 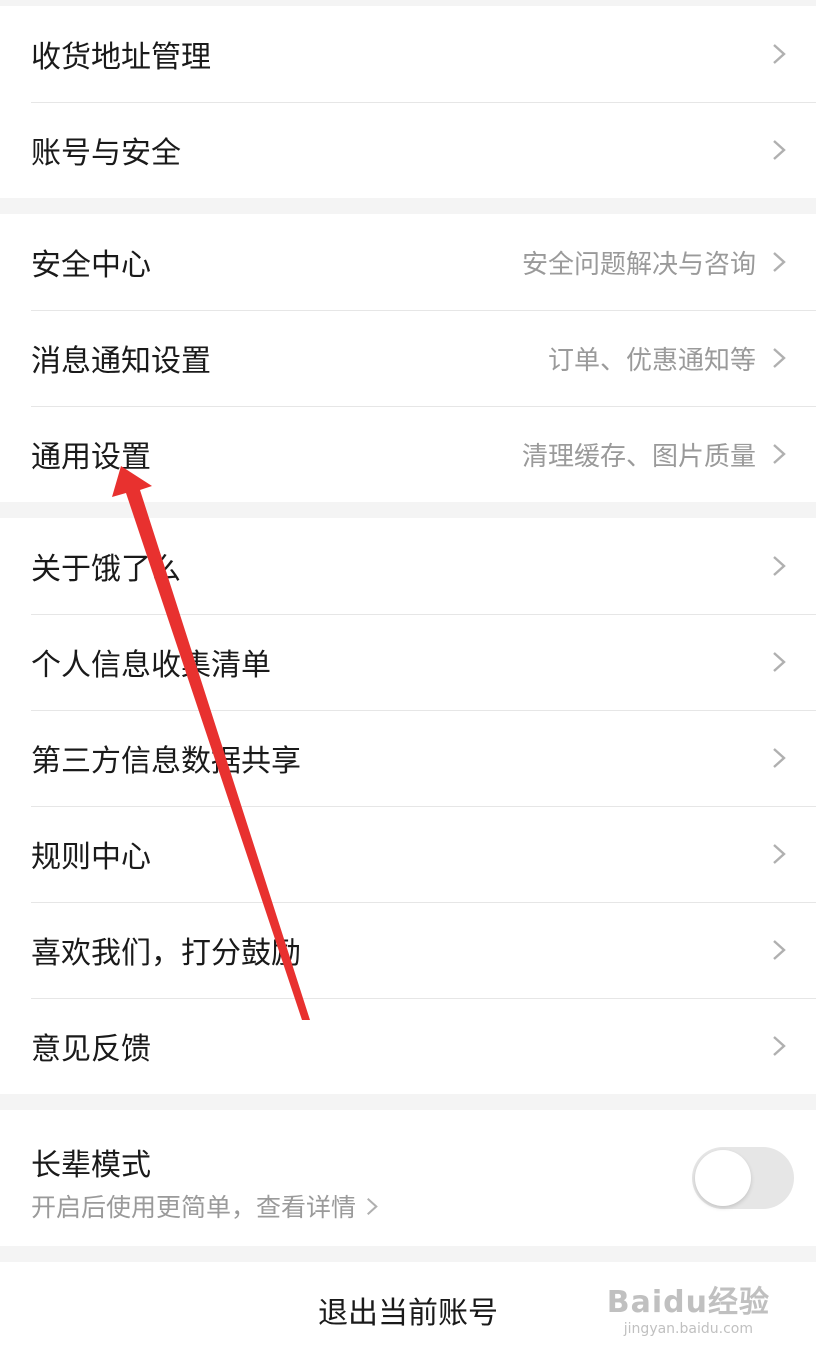 What do you see at coordinates (106, 569) in the screenshot?
I see `row-label: 关于饿了么` at bounding box center [106, 569].